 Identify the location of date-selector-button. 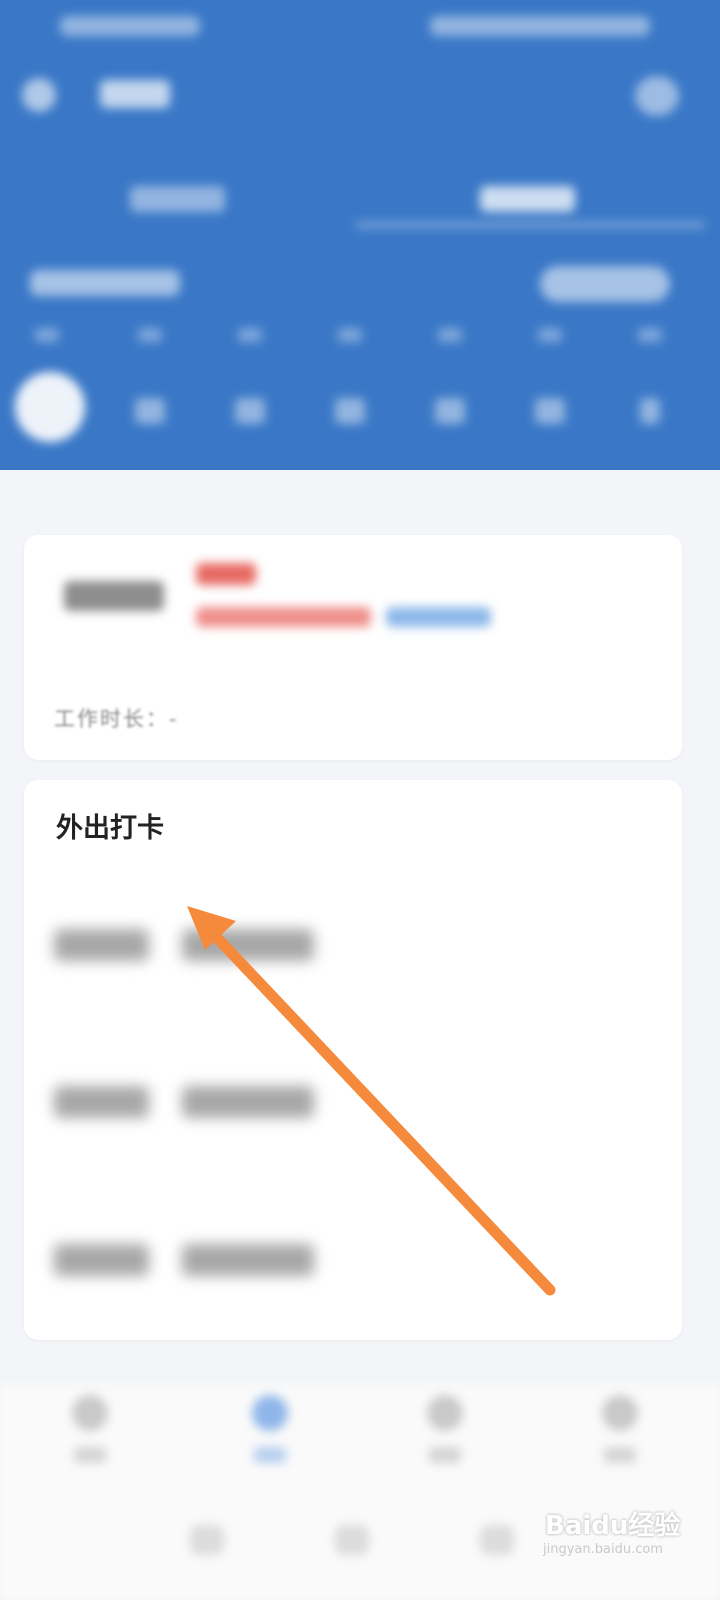
(605, 284).